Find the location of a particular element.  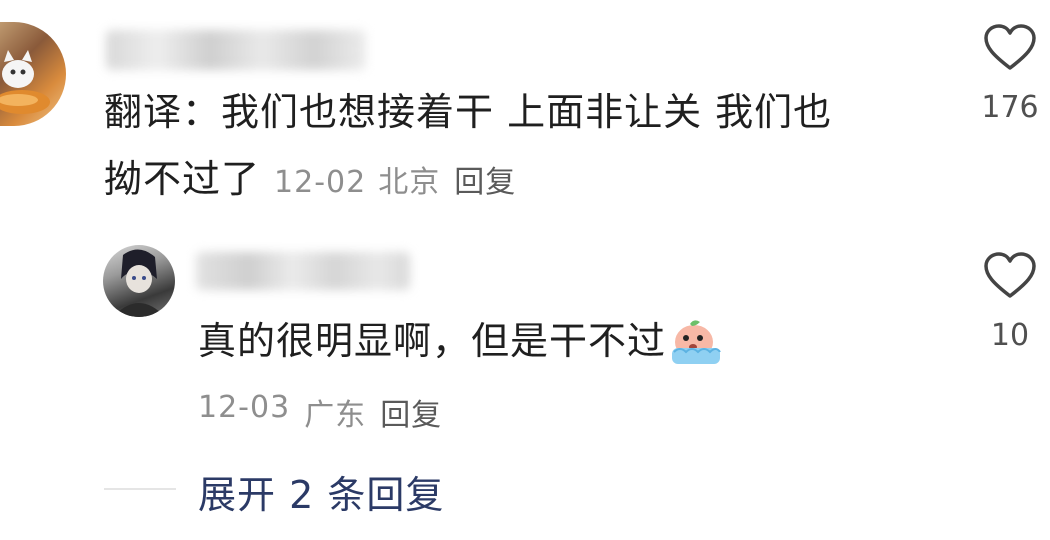

username-blurred is located at coordinates (236, 50).